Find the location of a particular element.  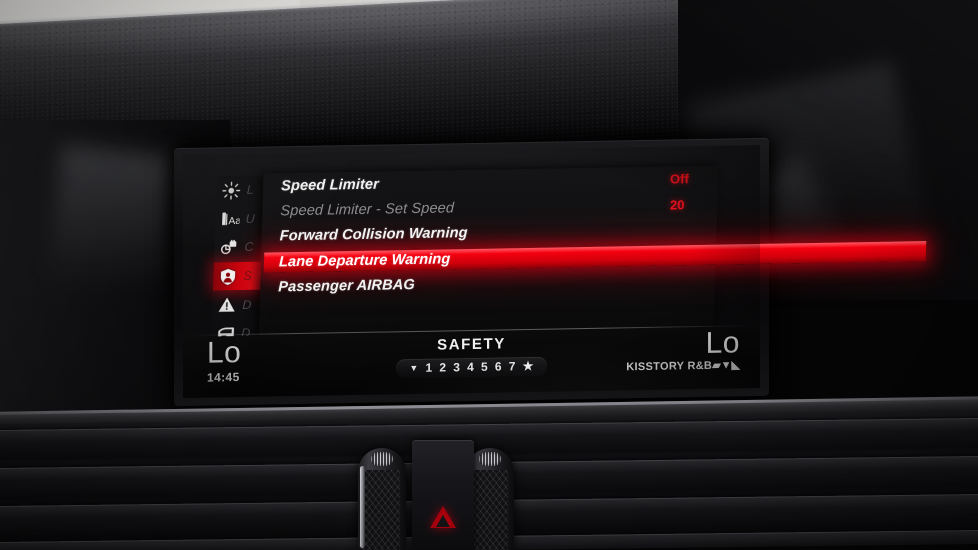

station-text: KISSTORY R&B is located at coordinates (669, 366).